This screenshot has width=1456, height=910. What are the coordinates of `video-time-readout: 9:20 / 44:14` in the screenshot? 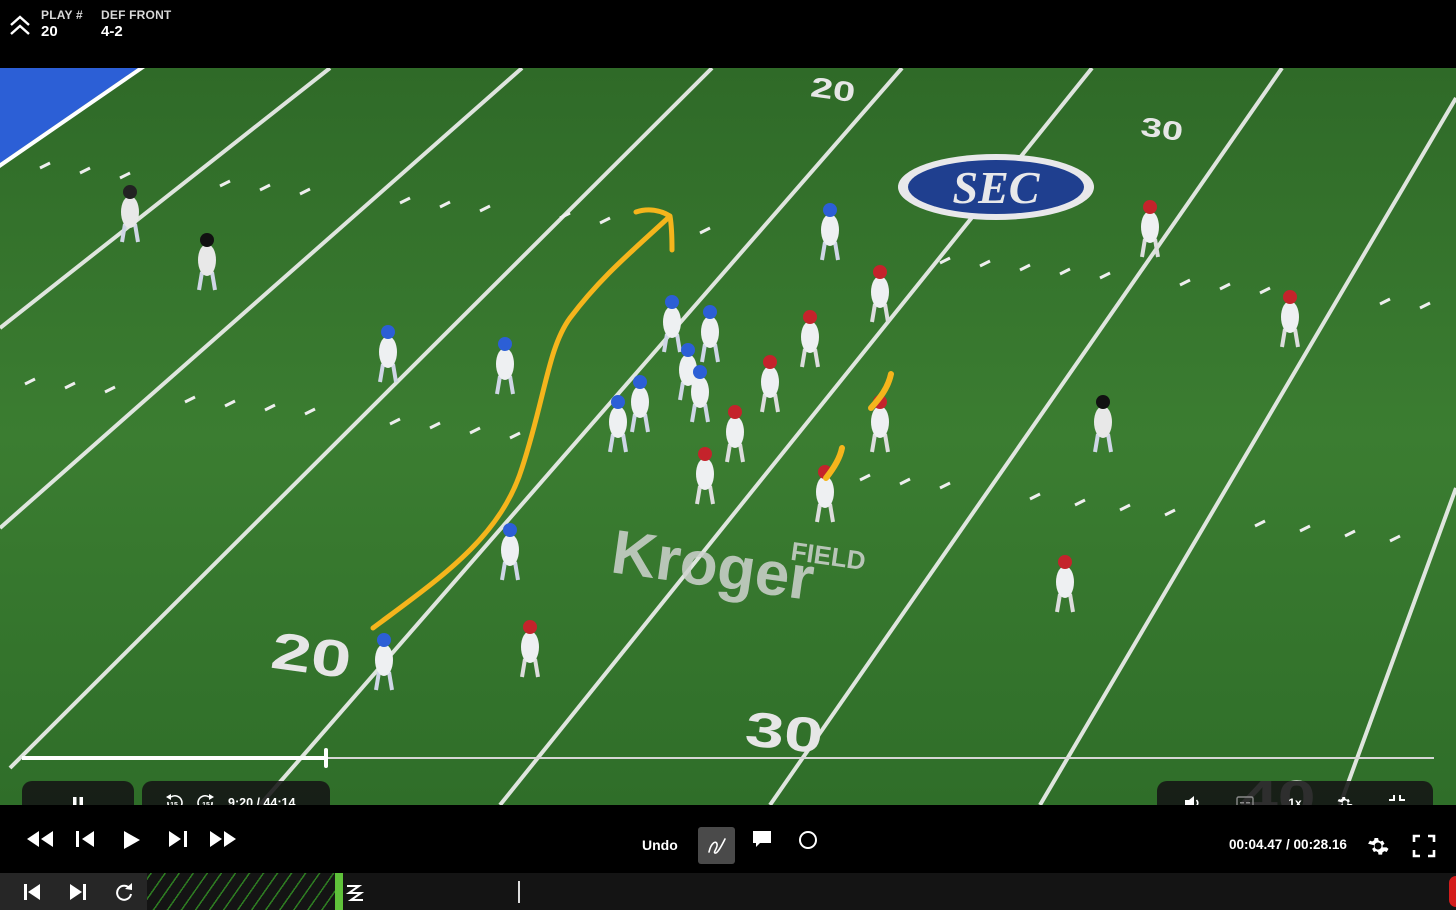 It's located at (262, 800).